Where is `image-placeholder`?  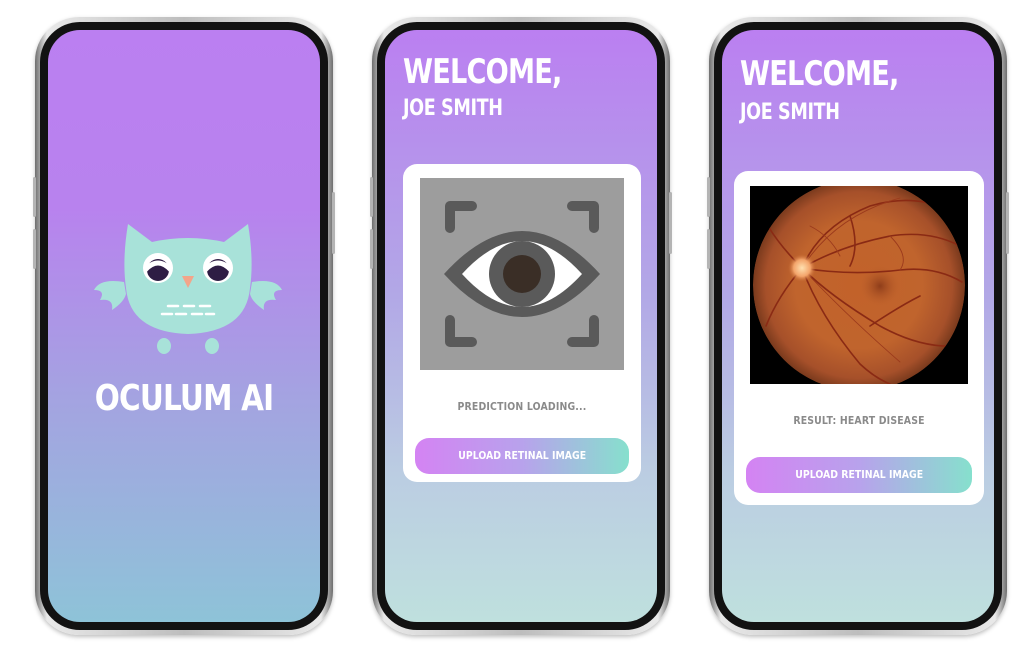 image-placeholder is located at coordinates (522, 274).